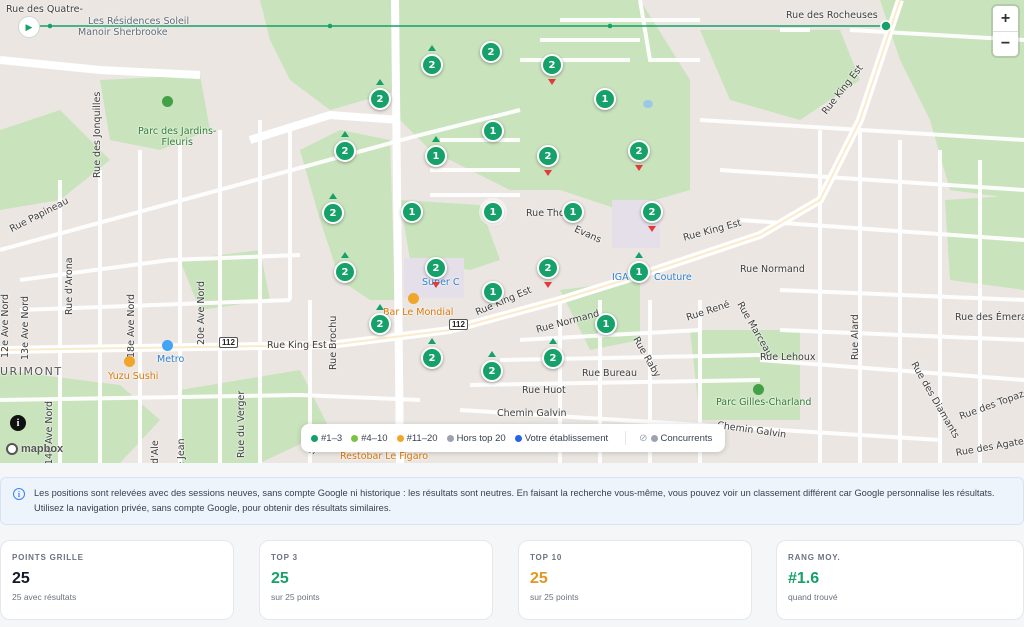 This screenshot has width=1024, height=627. What do you see at coordinates (332, 438) in the screenshot?
I see `legend-label: #1–3` at bounding box center [332, 438].